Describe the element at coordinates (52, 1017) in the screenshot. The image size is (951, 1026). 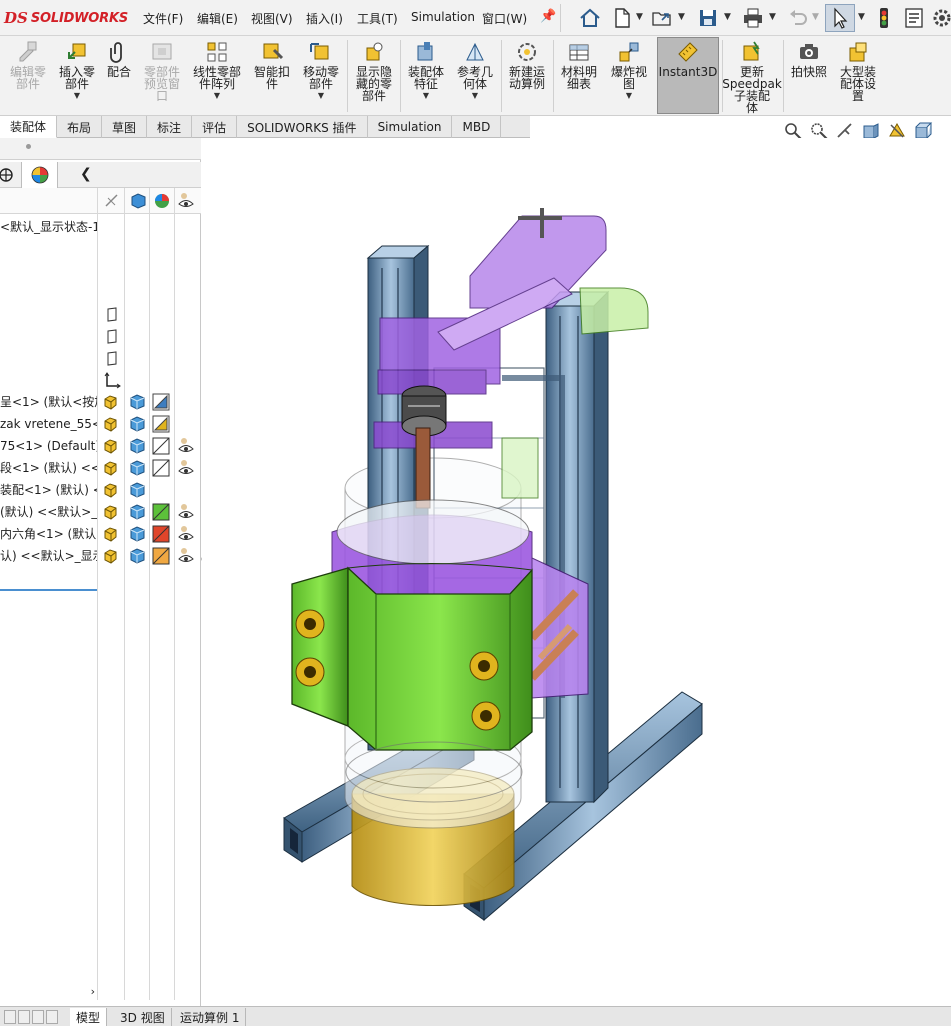
I see `last-tab-nav-icon` at that location.